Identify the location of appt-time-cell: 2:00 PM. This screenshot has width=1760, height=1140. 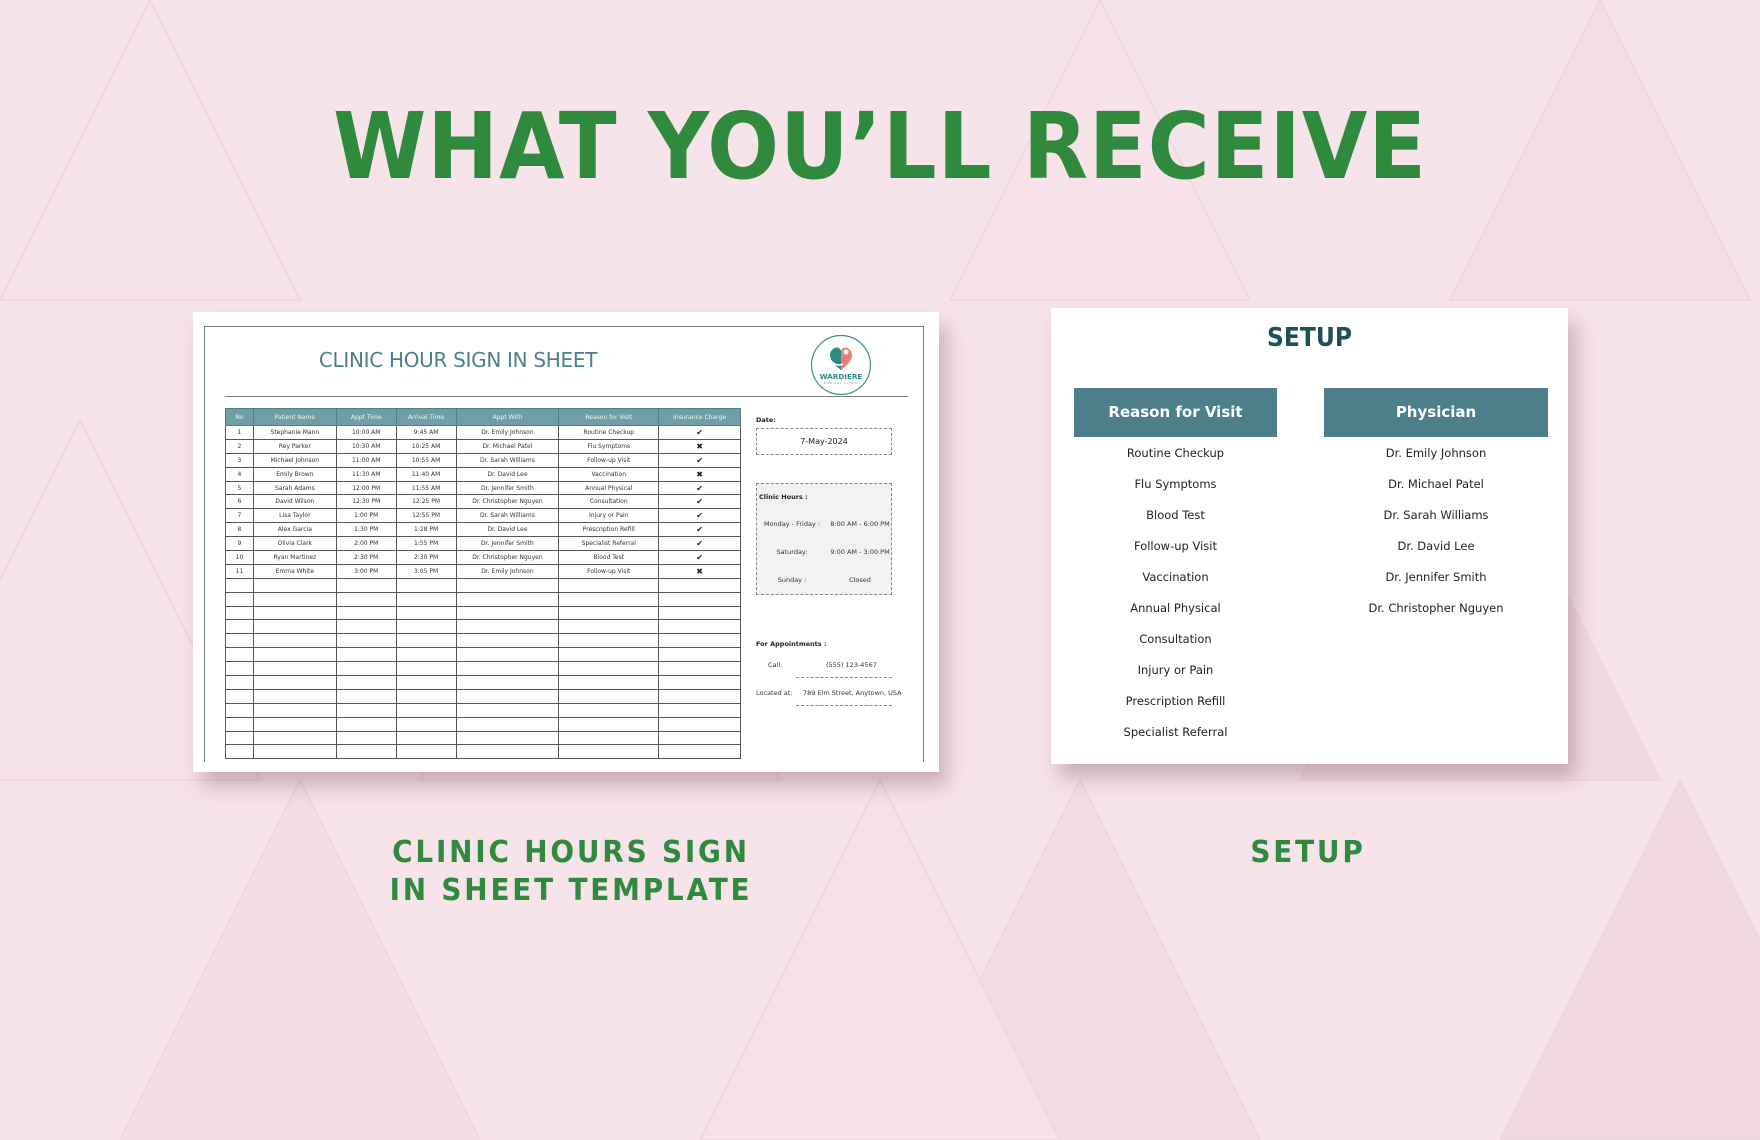
(366, 544).